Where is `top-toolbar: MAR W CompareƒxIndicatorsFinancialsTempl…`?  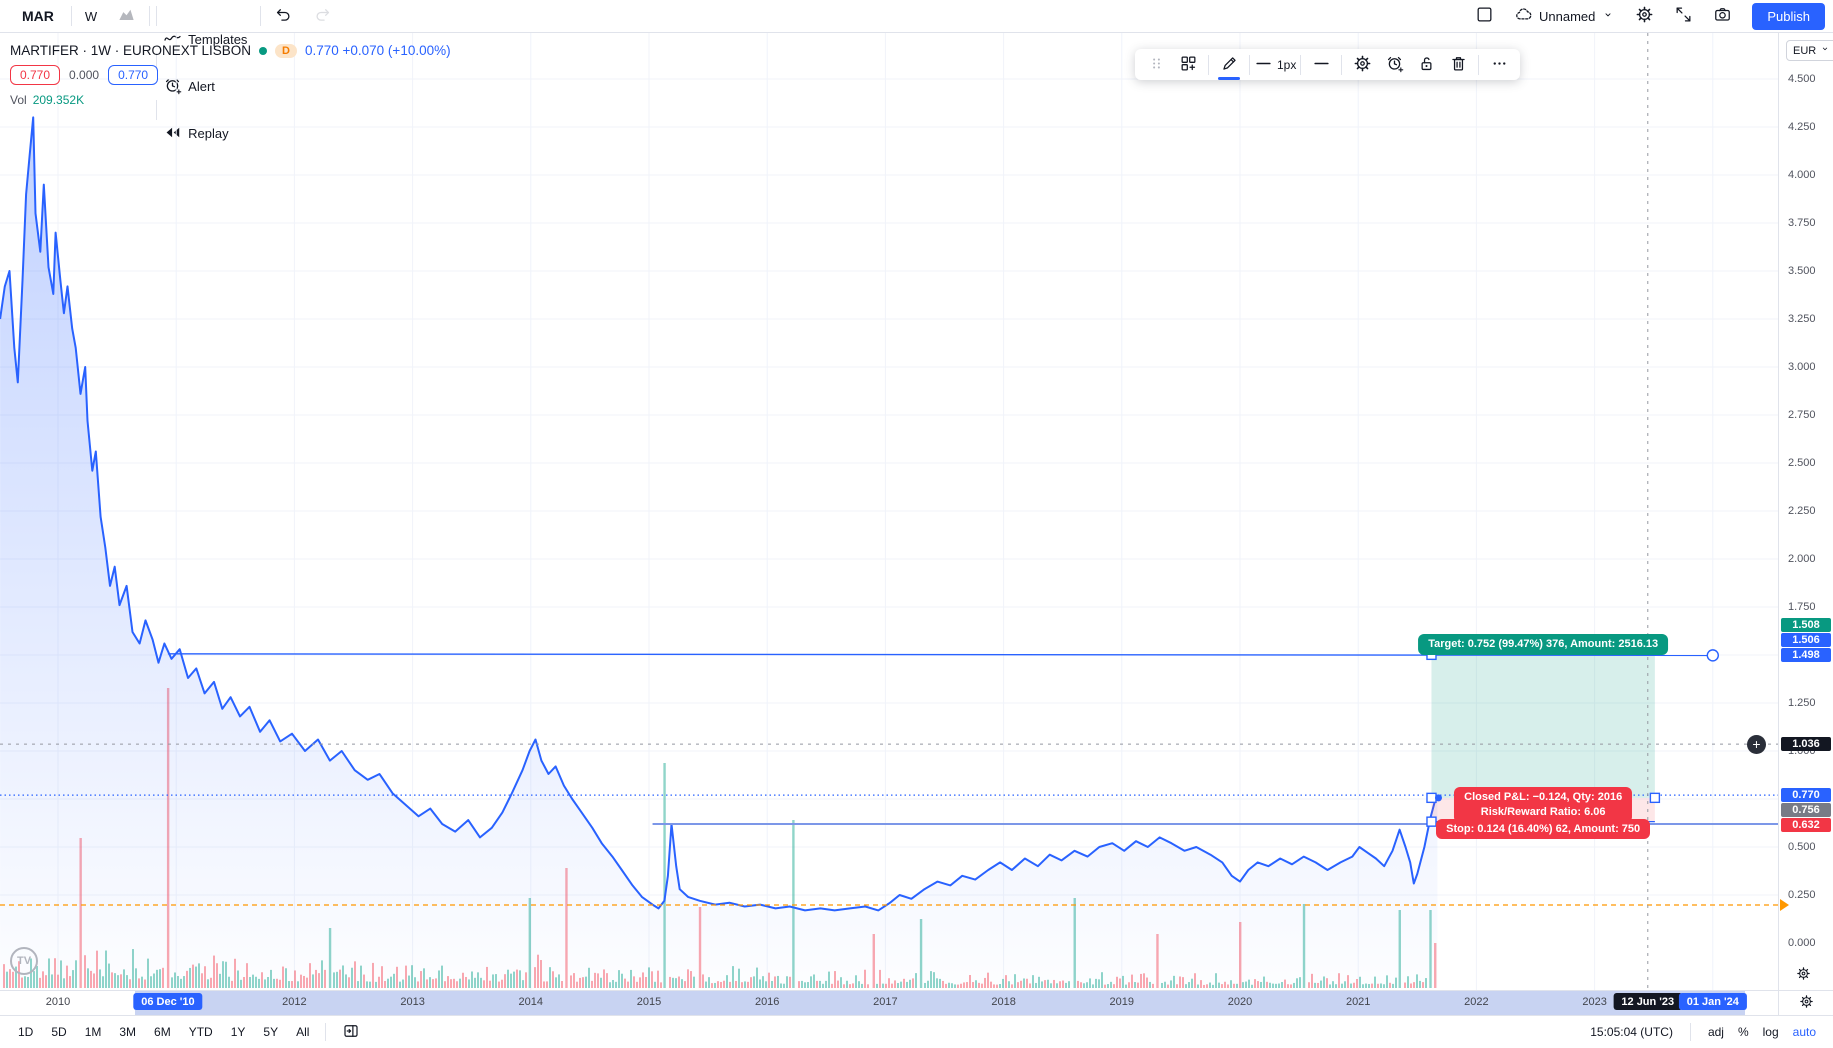
top-toolbar: MAR W CompareƒxIndicatorsFinancialsTempl… is located at coordinates (916, 70).